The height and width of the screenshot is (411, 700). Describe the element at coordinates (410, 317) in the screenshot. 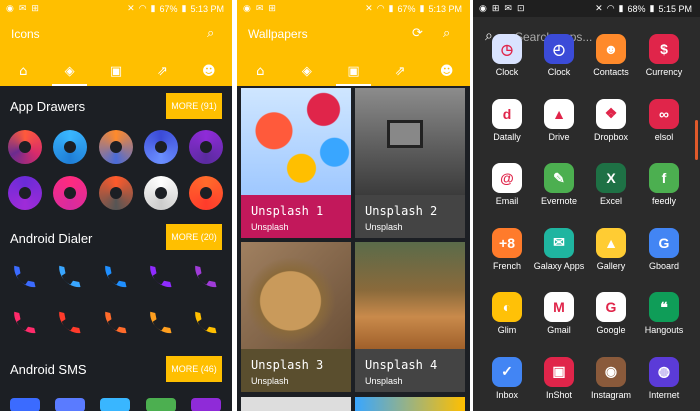

I see `wallpaper-card: Unsplash 4 Unsplash` at that location.